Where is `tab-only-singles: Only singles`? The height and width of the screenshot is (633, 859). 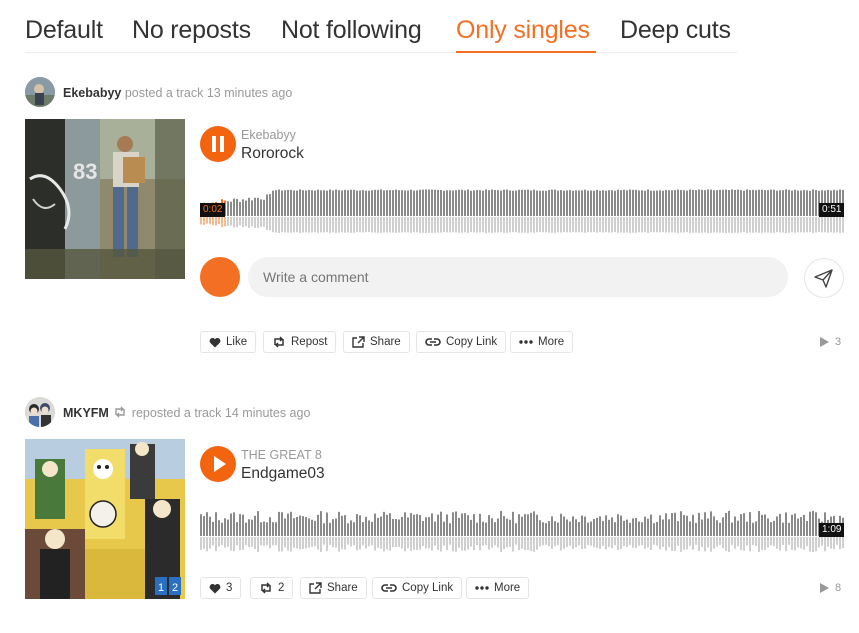 tab-only-singles: Only singles is located at coordinates (523, 30).